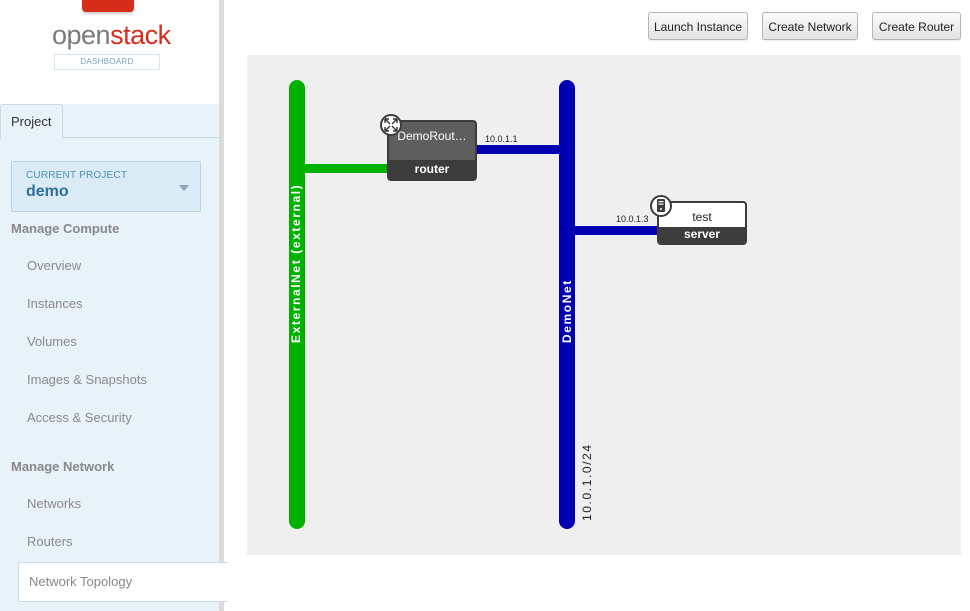 This screenshot has width=970, height=611. What do you see at coordinates (50, 541) in the screenshot?
I see `sidebar-item-routers: Routers` at bounding box center [50, 541].